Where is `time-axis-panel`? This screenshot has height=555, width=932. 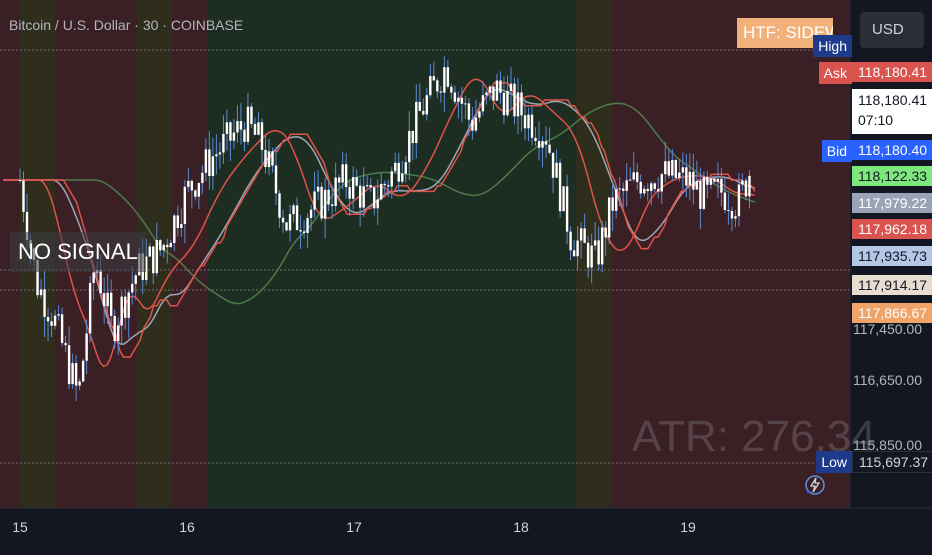 time-axis-panel is located at coordinates (466, 529).